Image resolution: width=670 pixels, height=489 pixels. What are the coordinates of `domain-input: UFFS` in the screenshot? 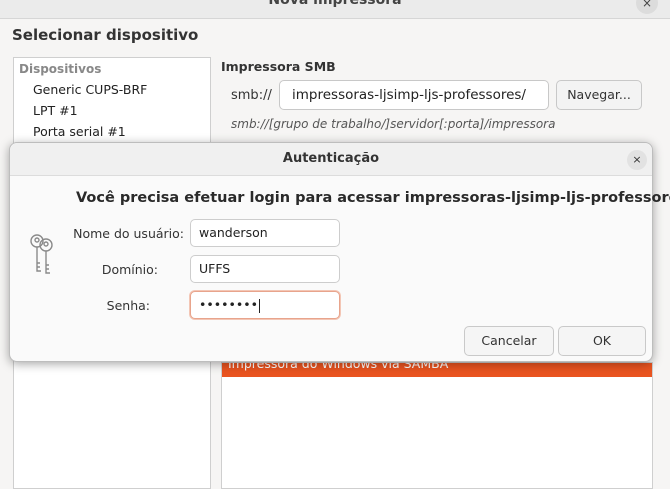 It's located at (265, 269).